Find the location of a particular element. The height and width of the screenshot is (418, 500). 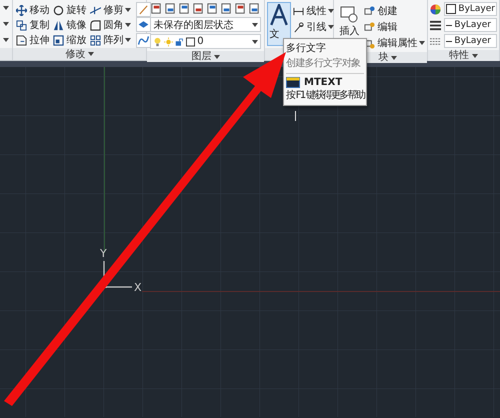

panel-label: 块 is located at coordinates (383, 57).